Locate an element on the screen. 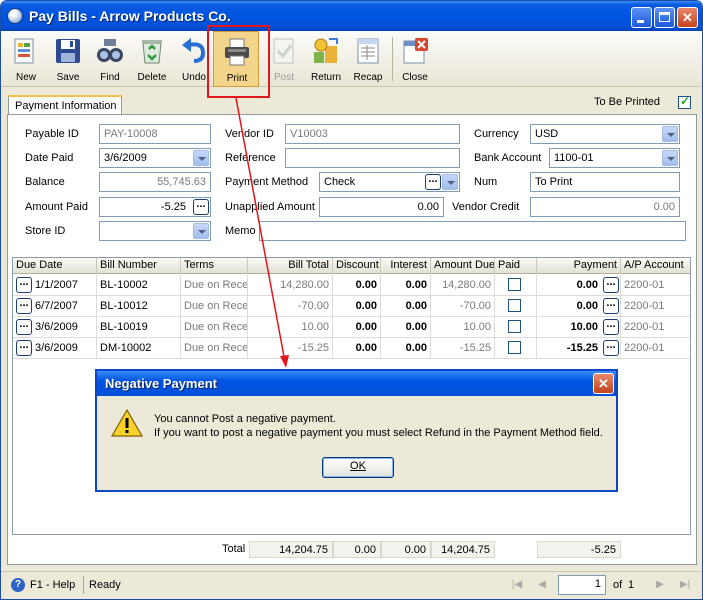 This screenshot has height=600, width=703. close-button: Close is located at coordinates (415, 59).